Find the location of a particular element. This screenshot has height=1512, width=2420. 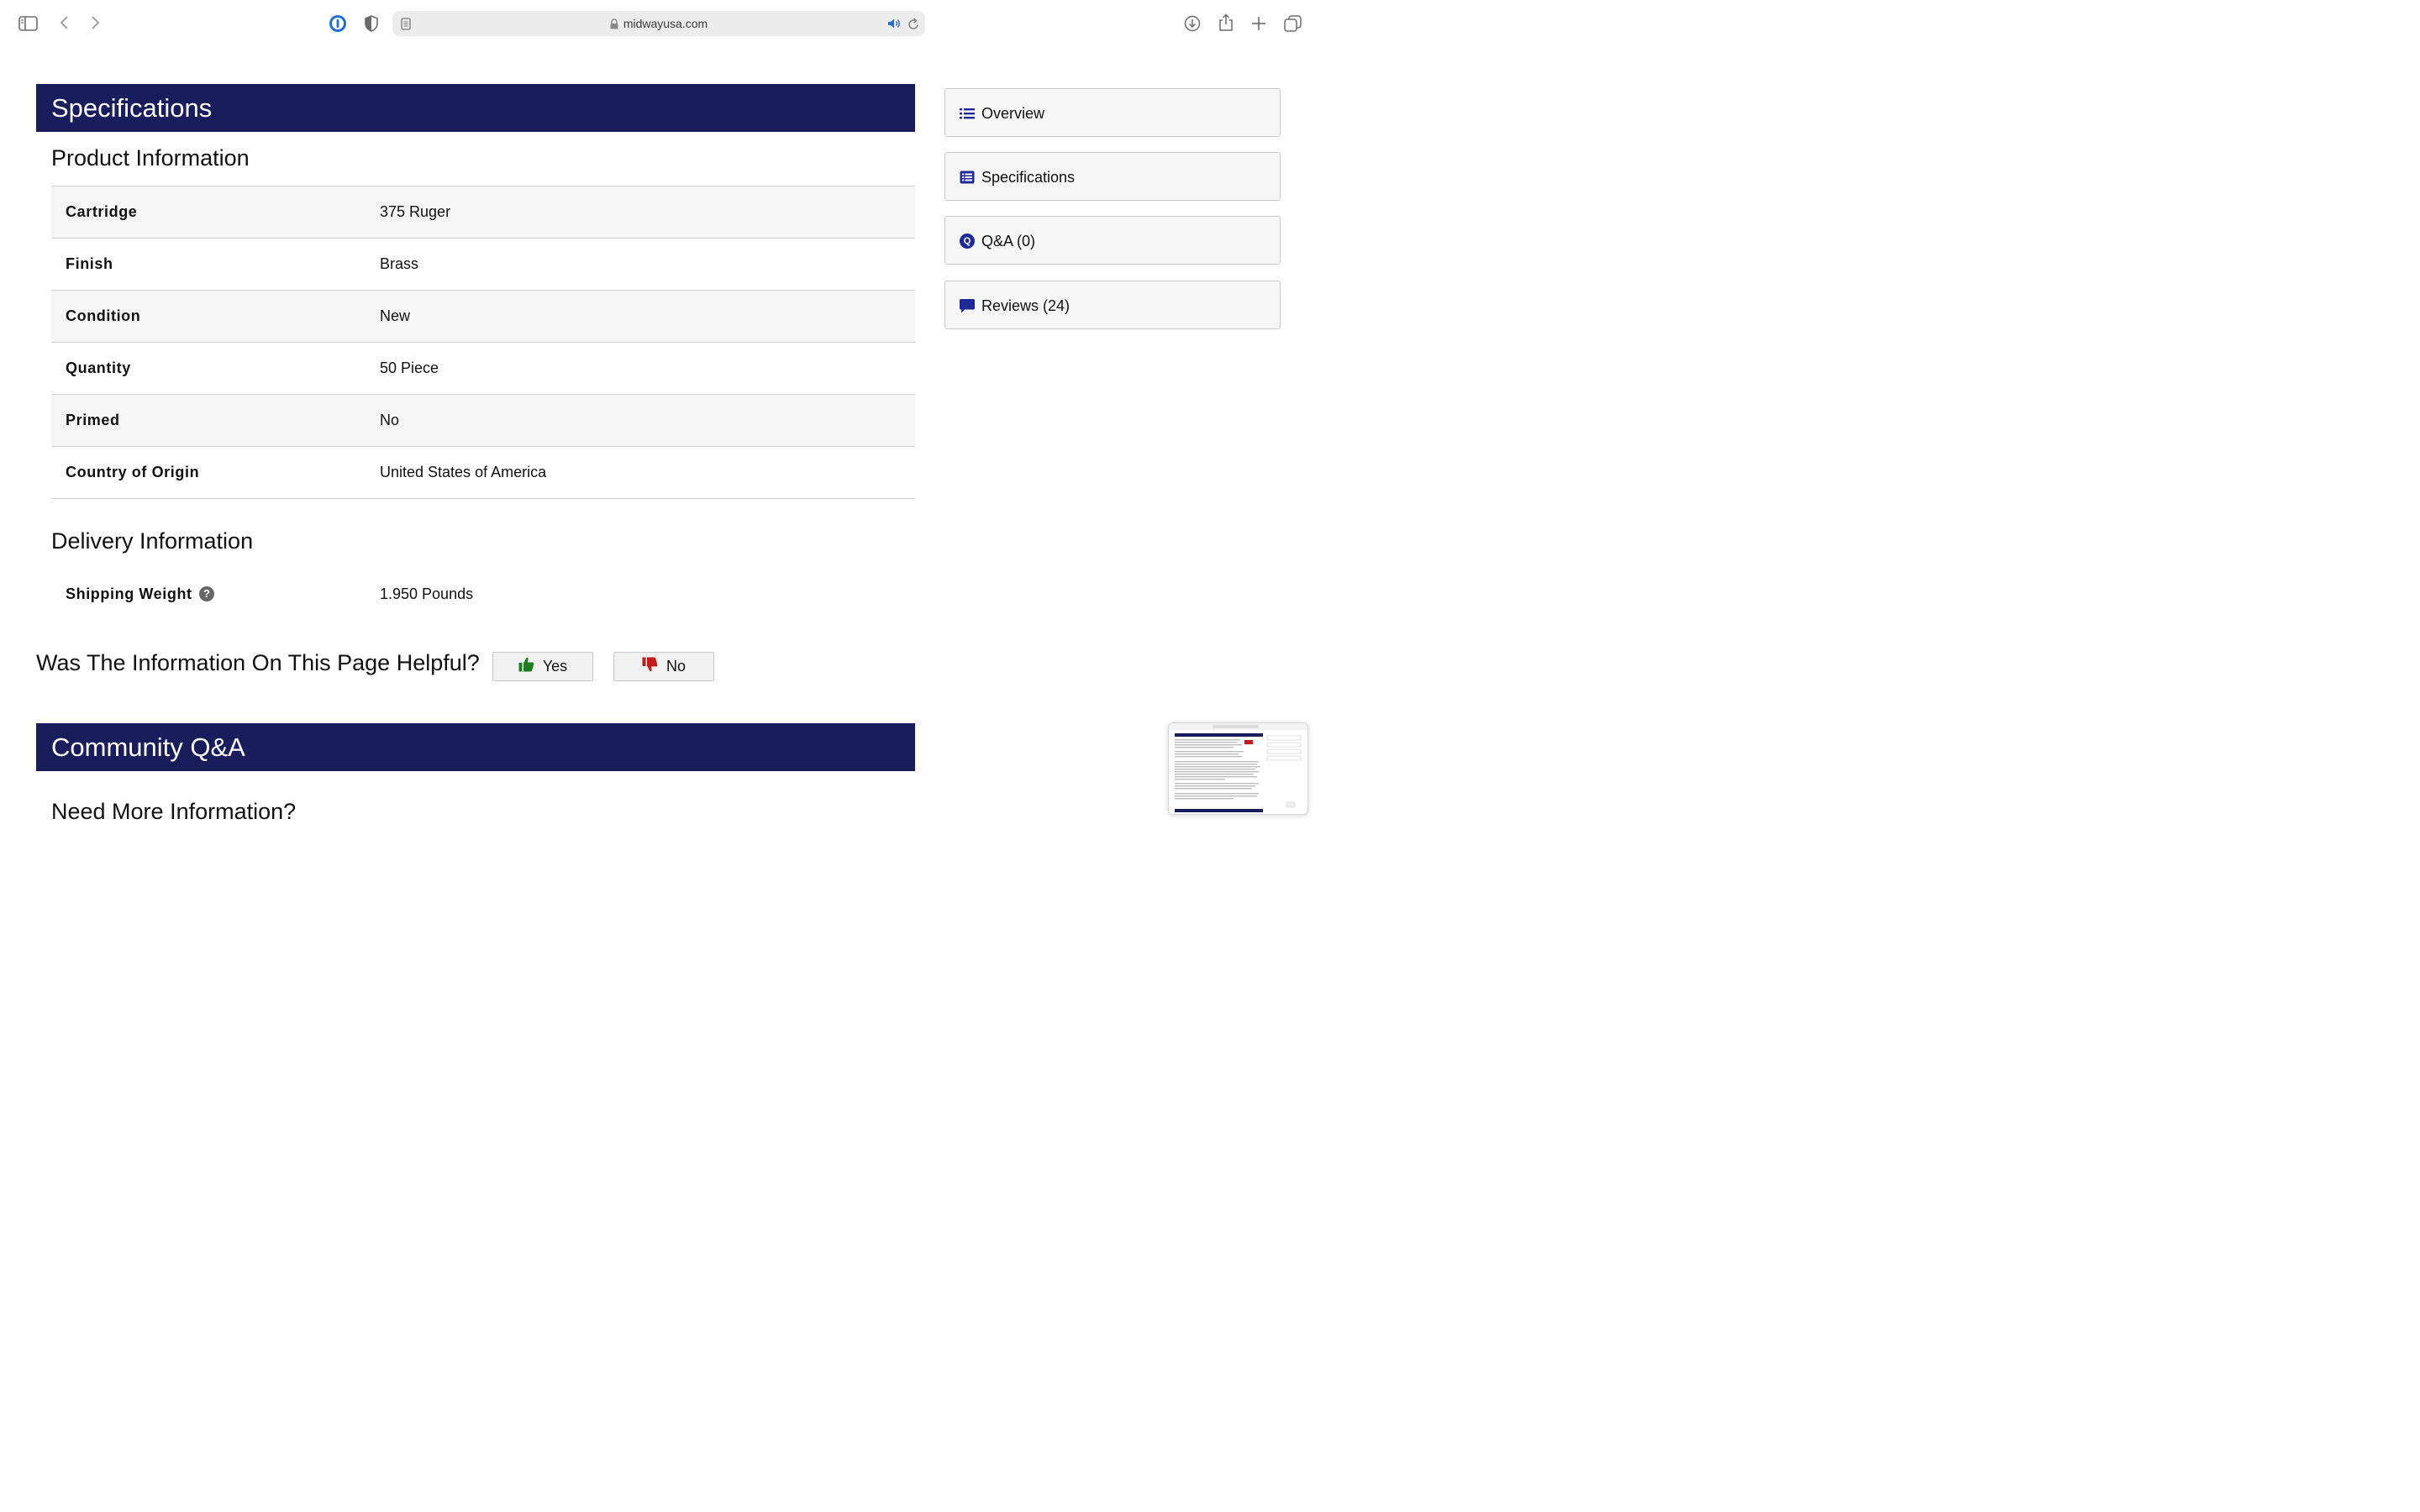

spec-value: No is located at coordinates (390, 420).